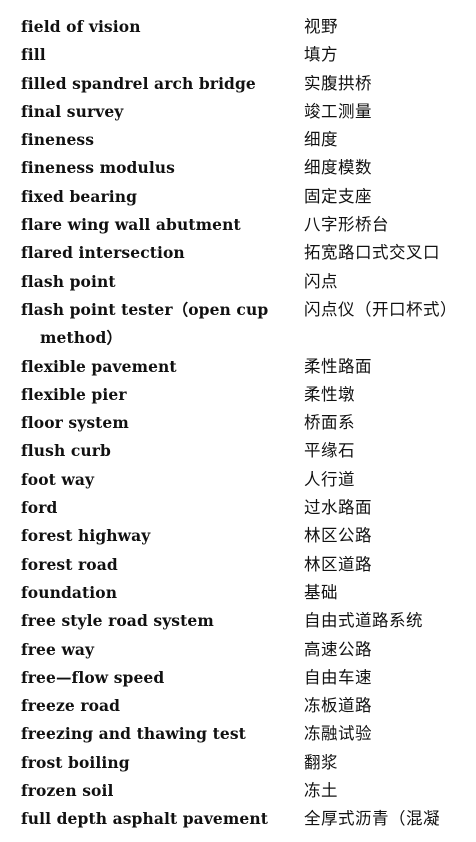 Image resolution: width=476 pixels, height=842 pixels. What do you see at coordinates (145, 323) in the screenshot?
I see `english-term: flash point tester（open cup method）` at bounding box center [145, 323].